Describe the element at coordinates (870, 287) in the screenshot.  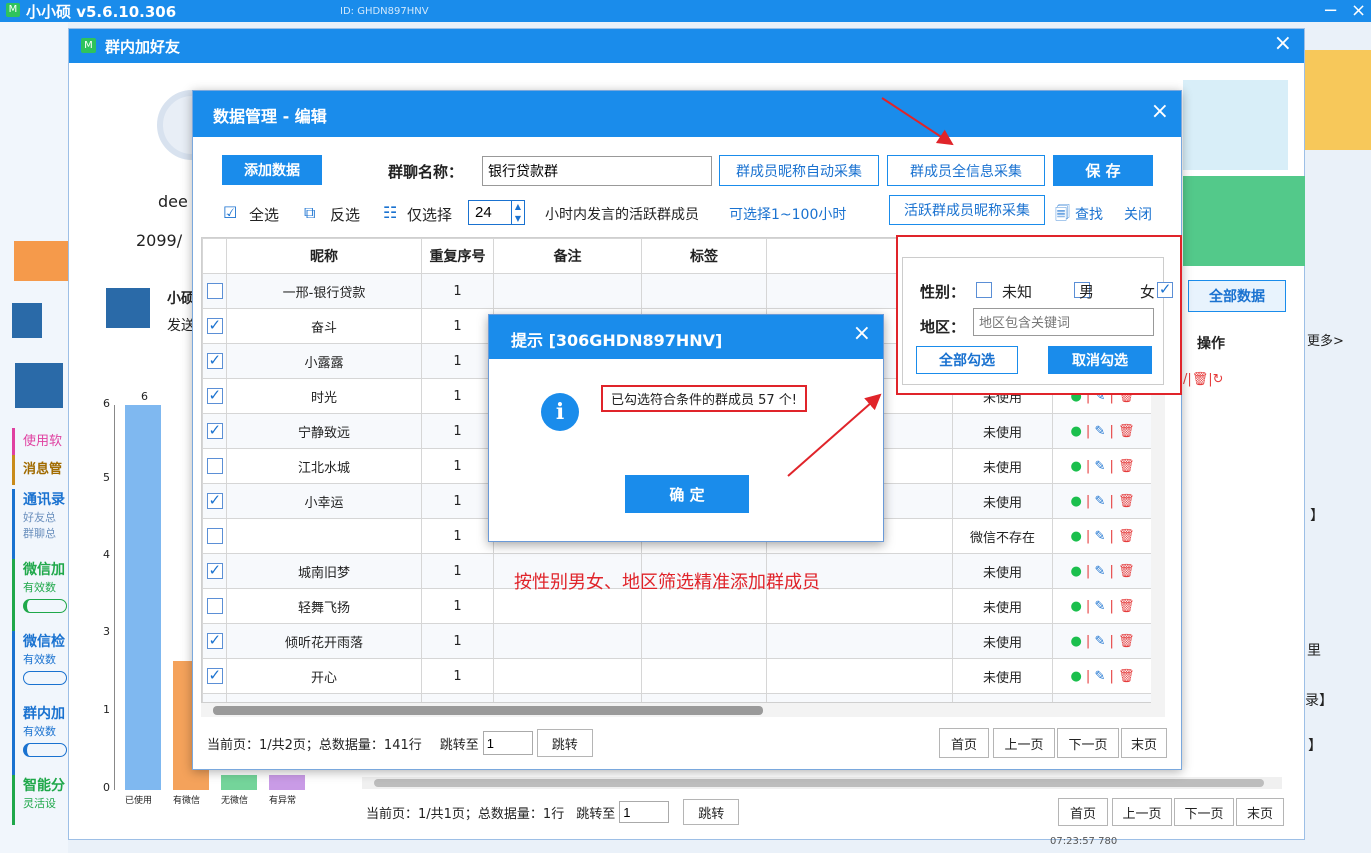
I see `annotation-arrows` at that location.